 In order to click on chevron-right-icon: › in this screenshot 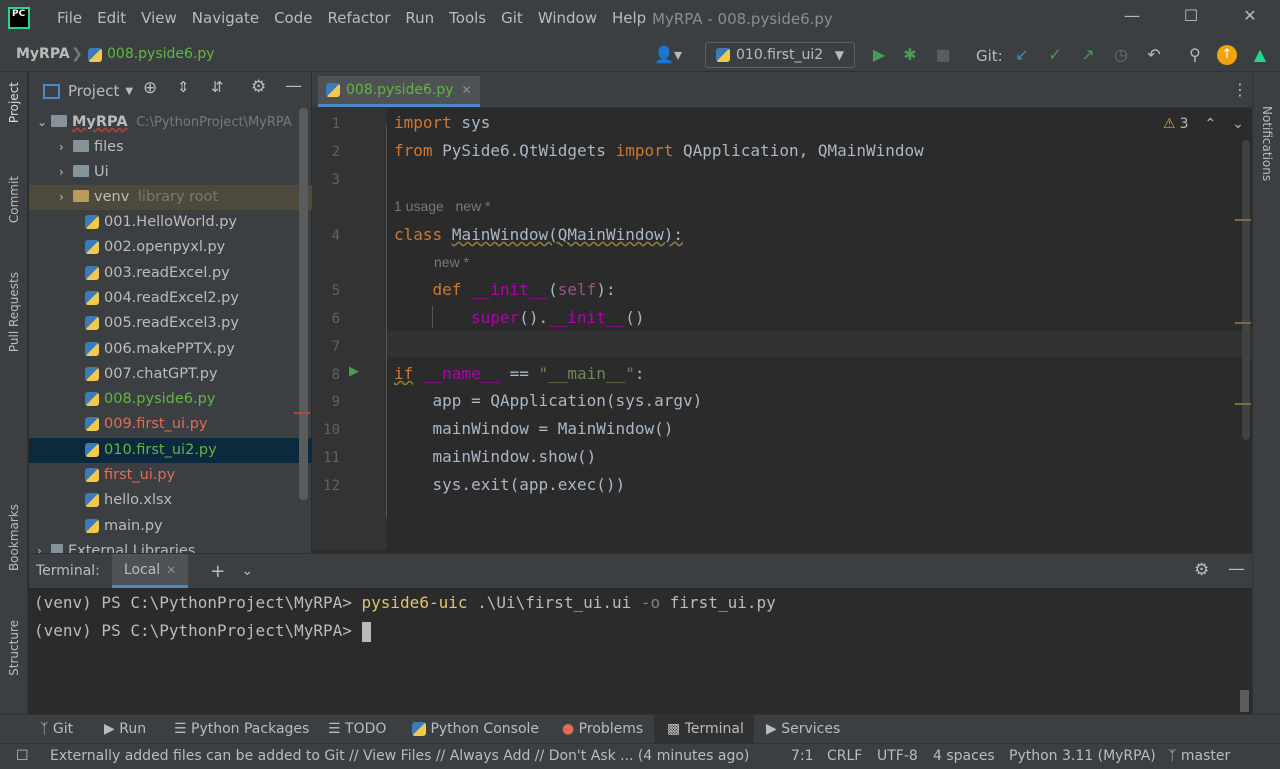, I will do `click(61, 147)`.